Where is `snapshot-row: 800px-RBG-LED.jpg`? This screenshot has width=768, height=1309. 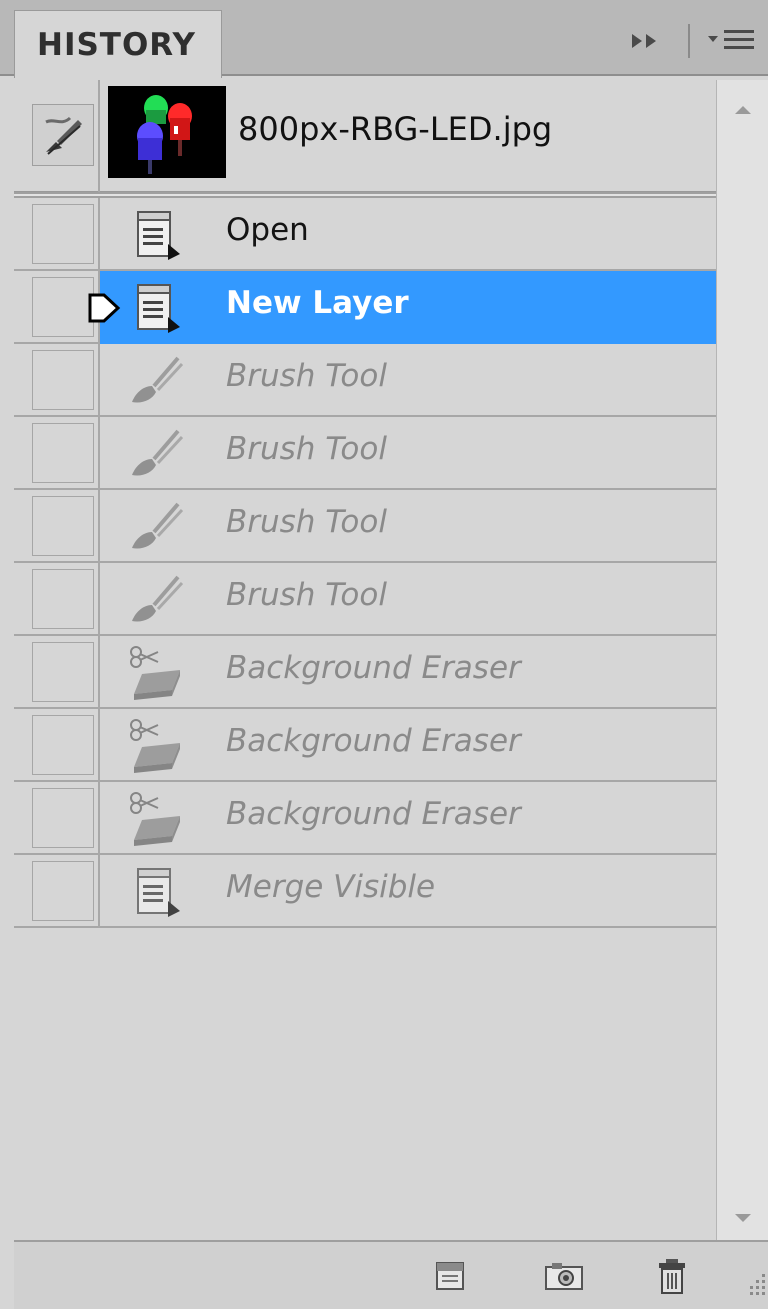 snapshot-row: 800px-RBG-LED.jpg is located at coordinates (365, 136).